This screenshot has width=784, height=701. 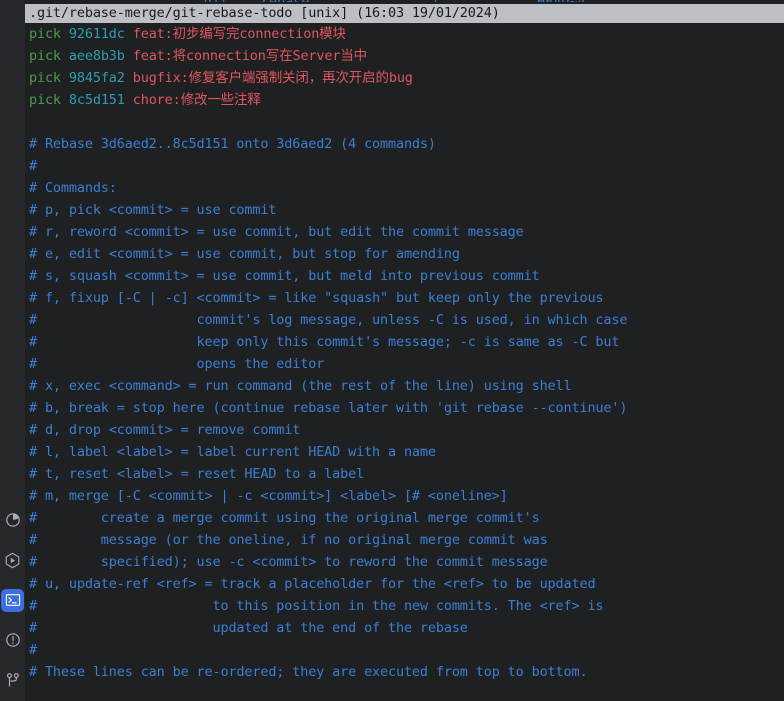 I want to click on pick-commit-message: feat:将connection写在Server当中, so click(x=250, y=56).